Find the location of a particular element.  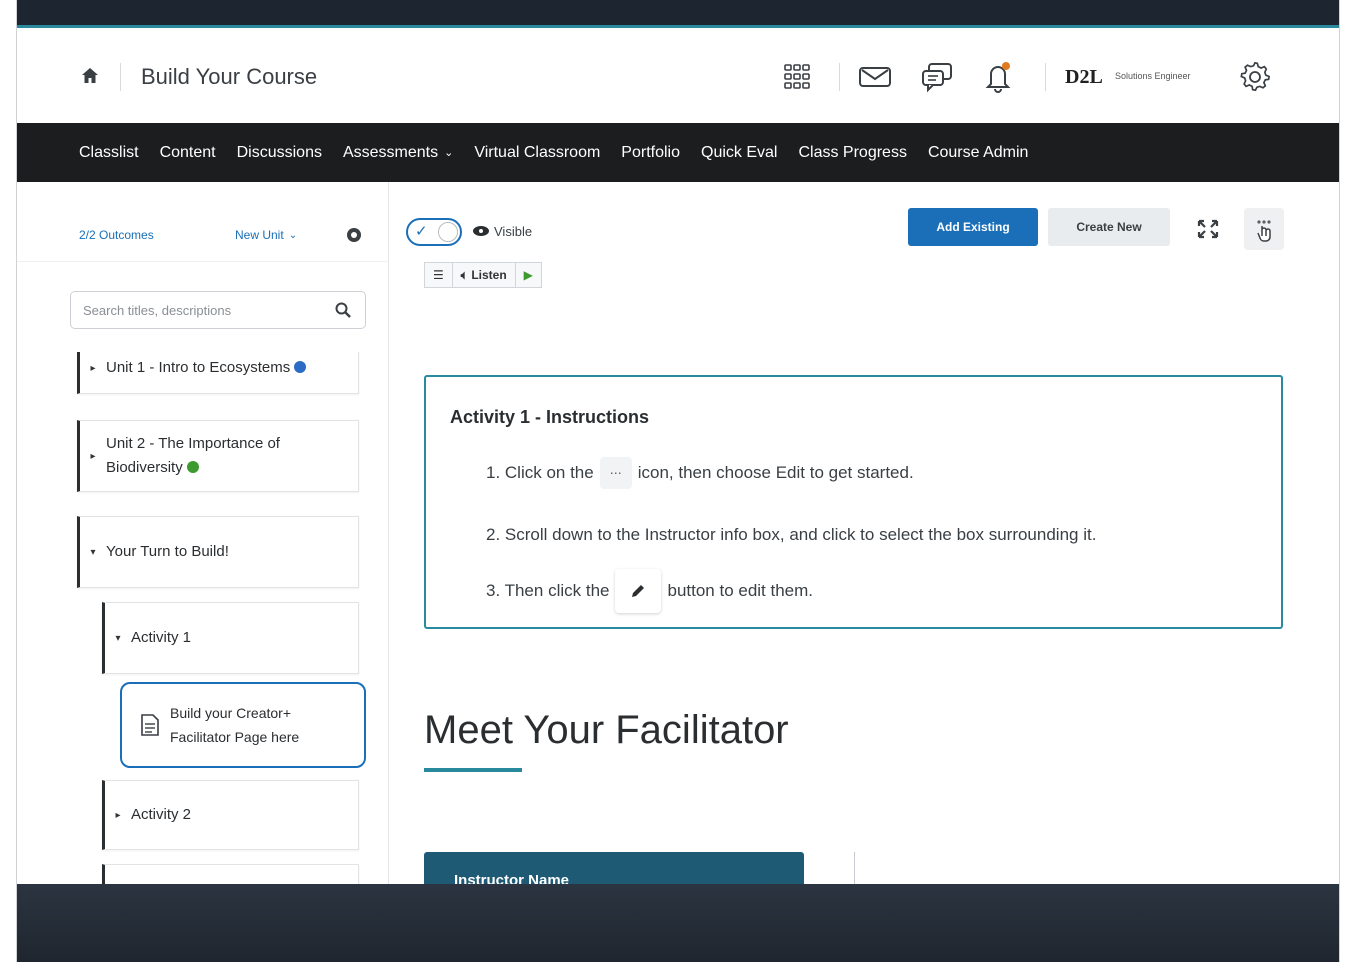

nav-portfolio: Portfolio is located at coordinates (650, 153).